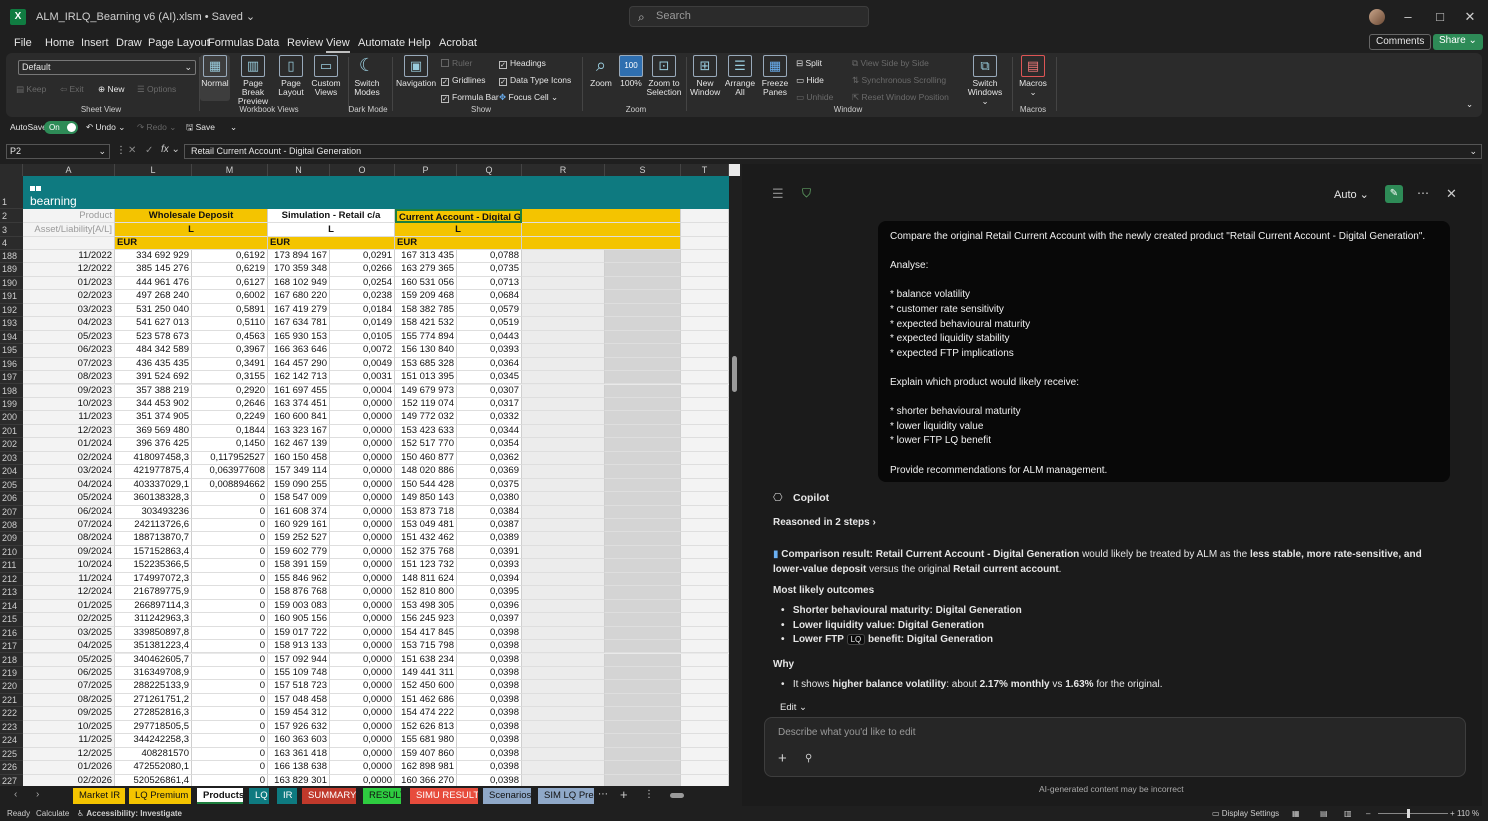  I want to click on select-all-corner, so click(11, 170).